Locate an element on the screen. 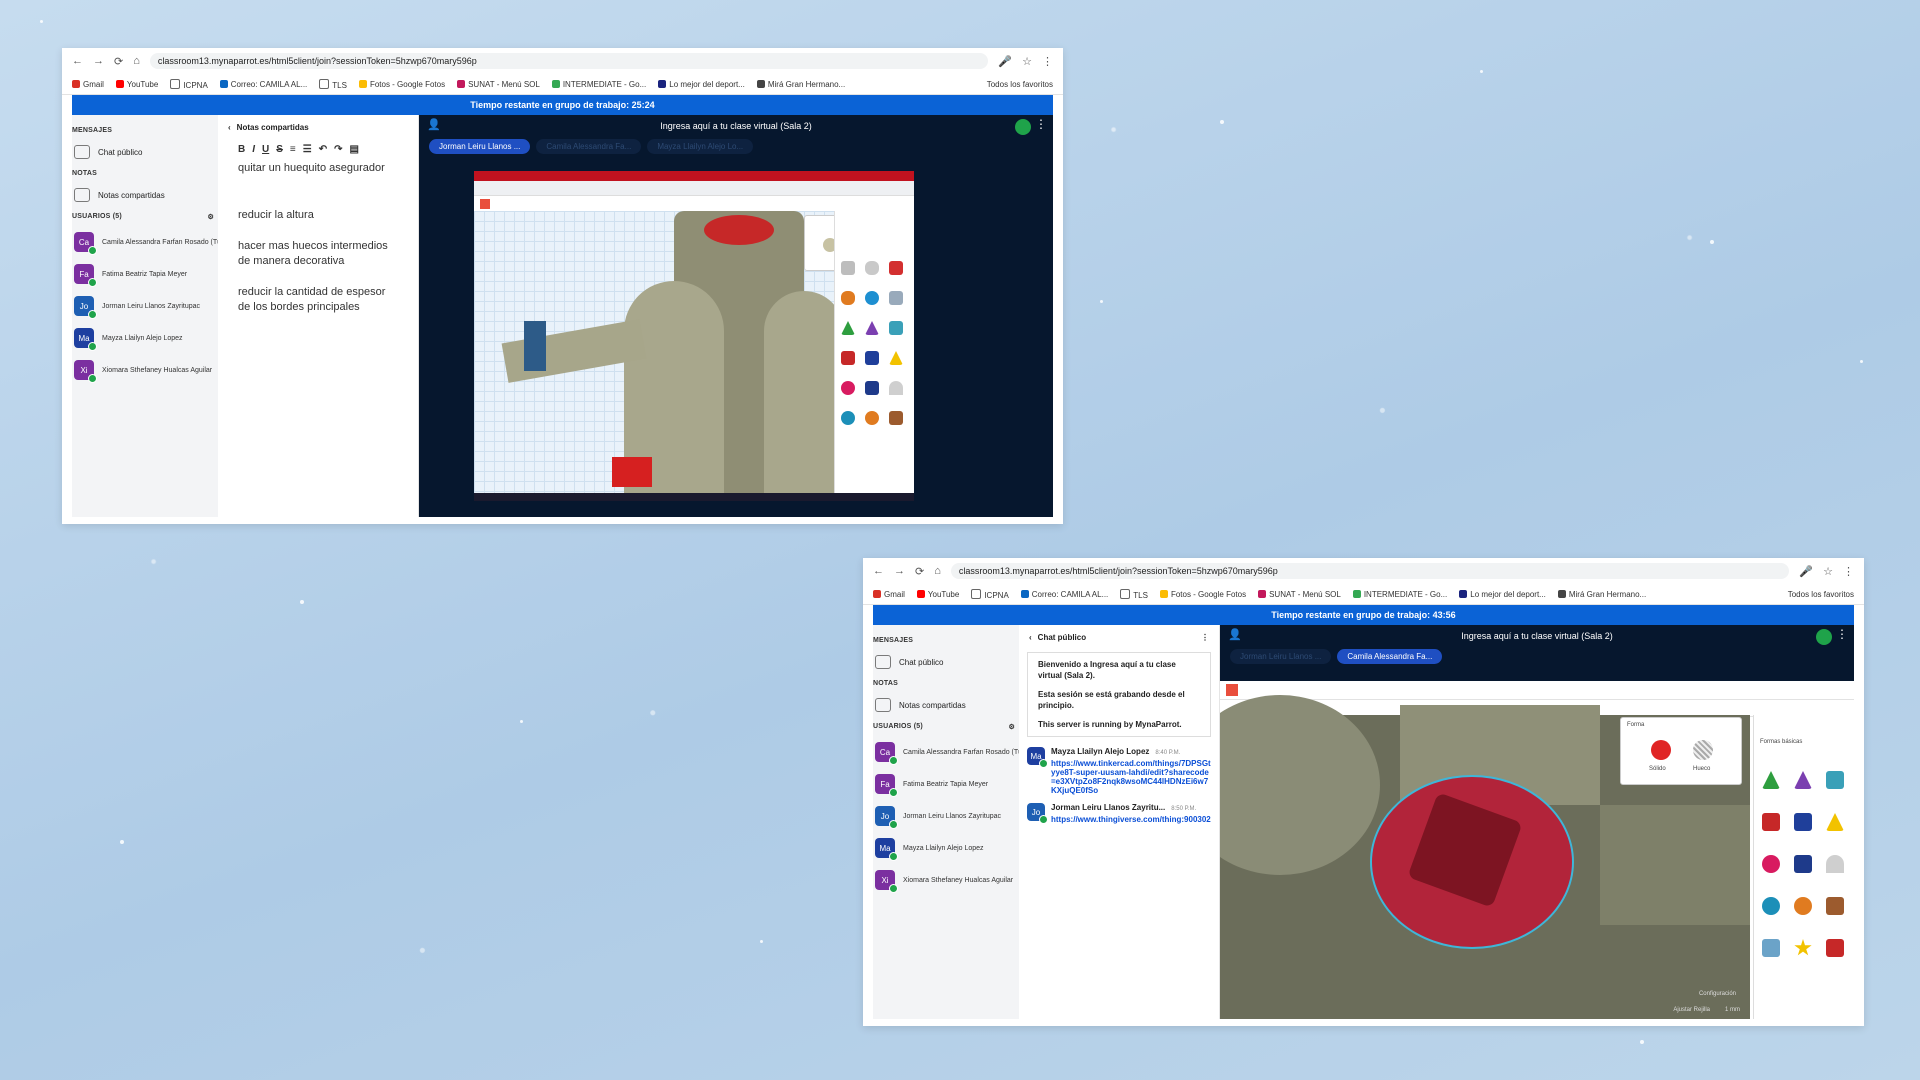 This screenshot has width=1920, height=1080. shape-round-roof is located at coordinates (896, 328).